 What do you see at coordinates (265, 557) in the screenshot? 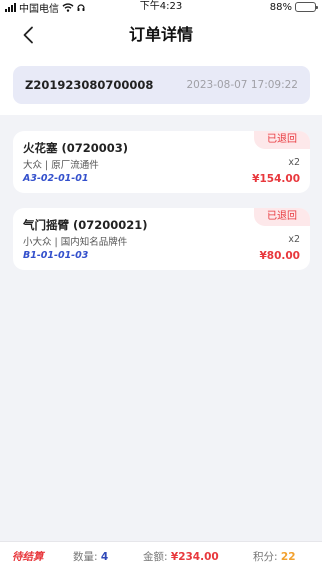
I see `points-label: 积分:` at bounding box center [265, 557].